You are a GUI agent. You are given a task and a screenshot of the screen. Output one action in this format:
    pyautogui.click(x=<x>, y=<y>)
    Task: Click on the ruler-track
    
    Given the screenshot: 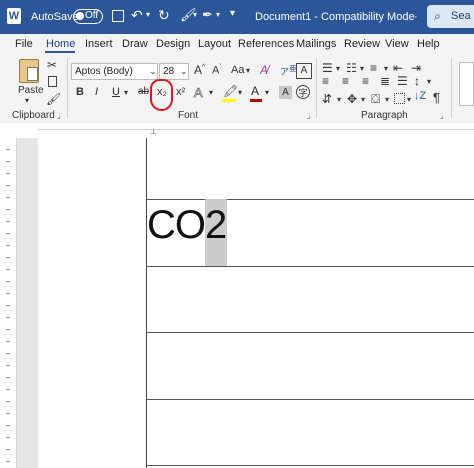 What is the action you would take?
    pyautogui.click(x=256, y=129)
    